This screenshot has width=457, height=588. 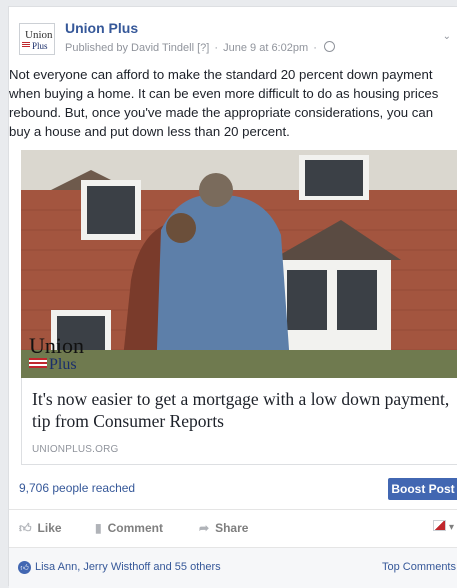 What do you see at coordinates (98, 528) in the screenshot?
I see `comment-icon: ▮` at bounding box center [98, 528].